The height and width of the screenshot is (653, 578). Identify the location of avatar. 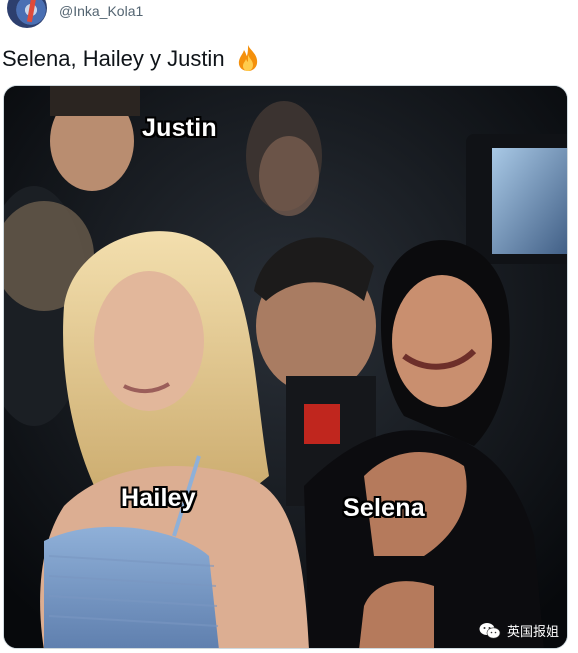
(27, 14).